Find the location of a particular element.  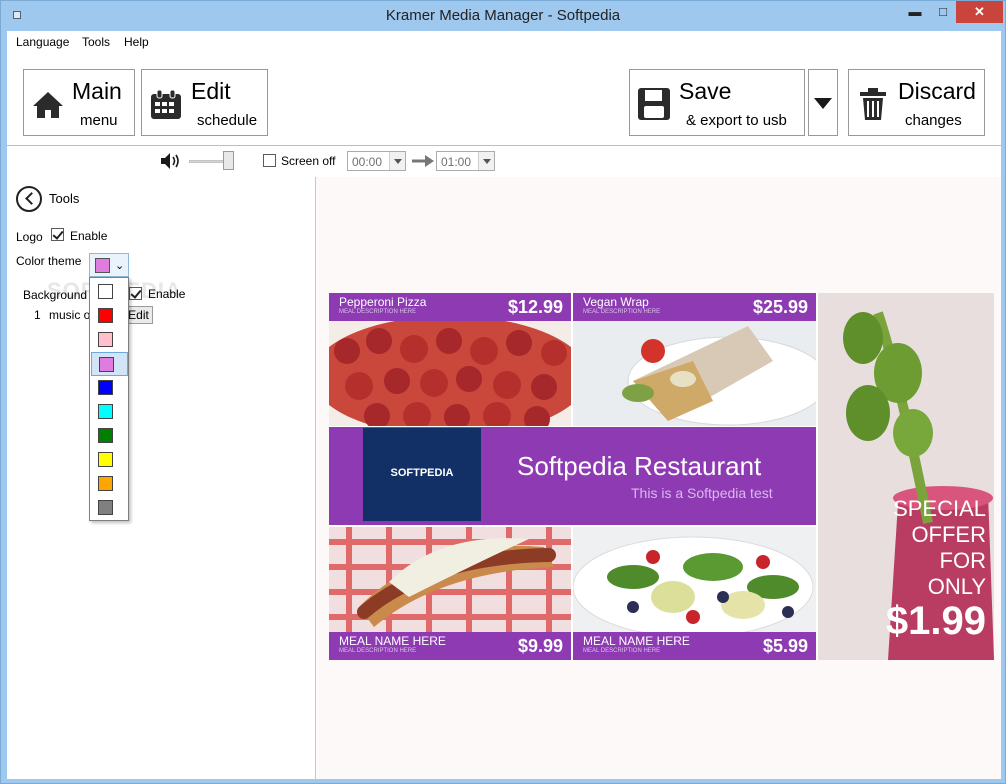

logo-enable-checkbox is located at coordinates (57, 234).